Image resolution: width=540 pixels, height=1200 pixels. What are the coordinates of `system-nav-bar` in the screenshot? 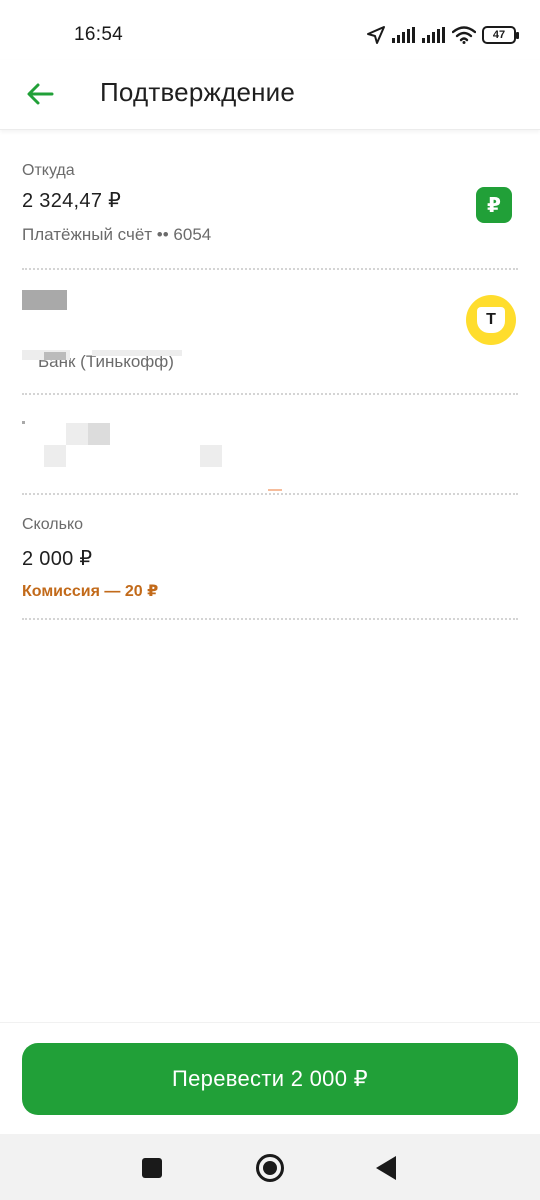 It's located at (270, 1167).